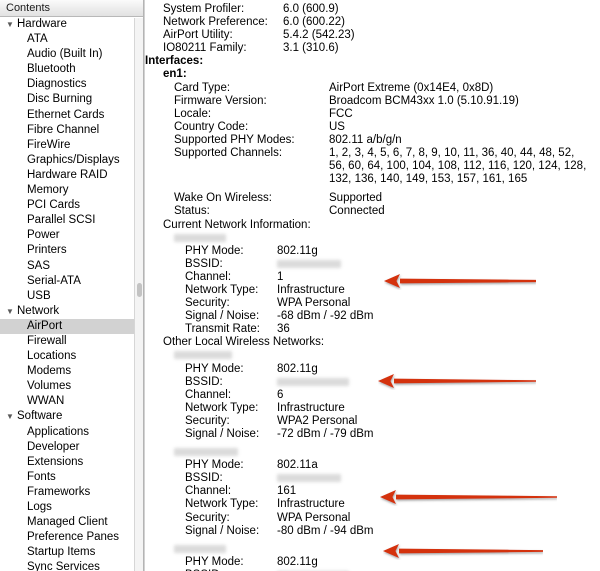 The height and width of the screenshot is (571, 600). Describe the element at coordinates (71, 145) in the screenshot. I see `sidebar-item-firewire: FireWire` at that location.